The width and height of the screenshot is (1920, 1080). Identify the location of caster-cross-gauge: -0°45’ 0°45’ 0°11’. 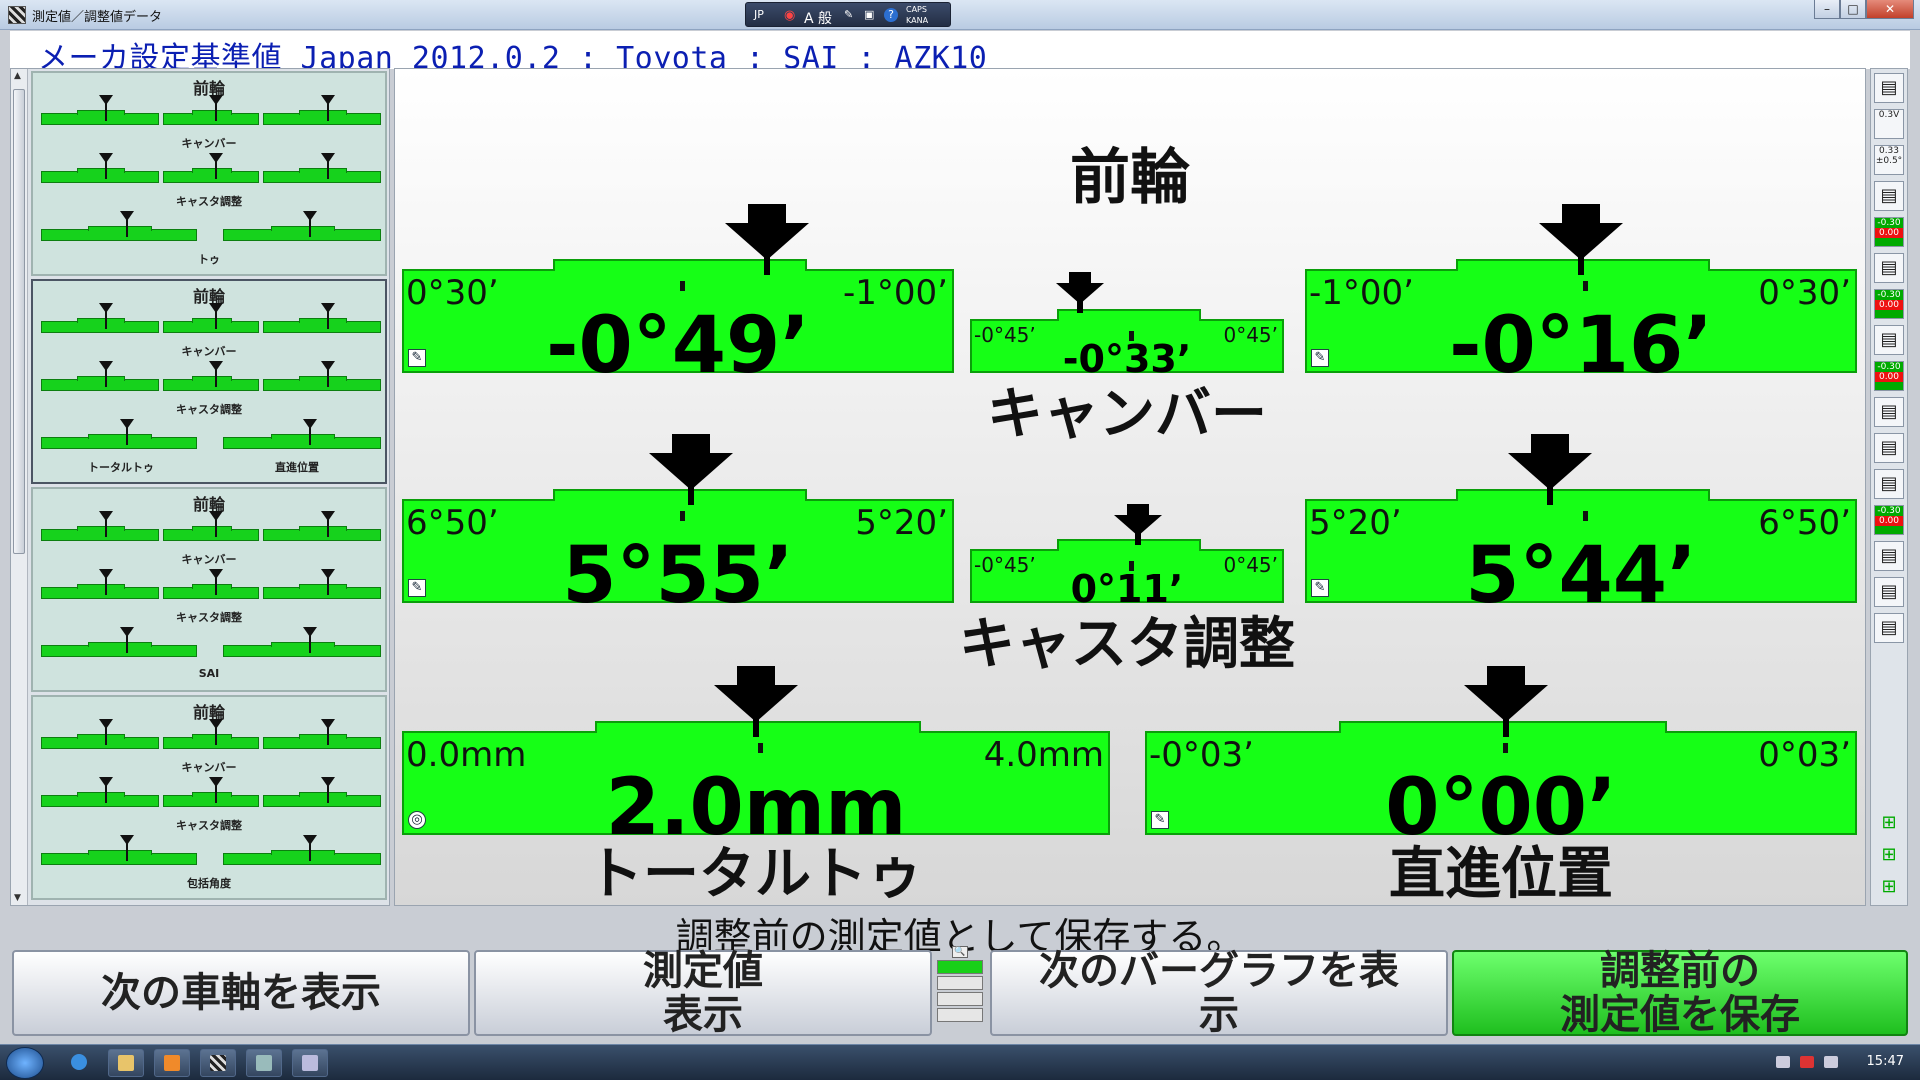
(1127, 575).